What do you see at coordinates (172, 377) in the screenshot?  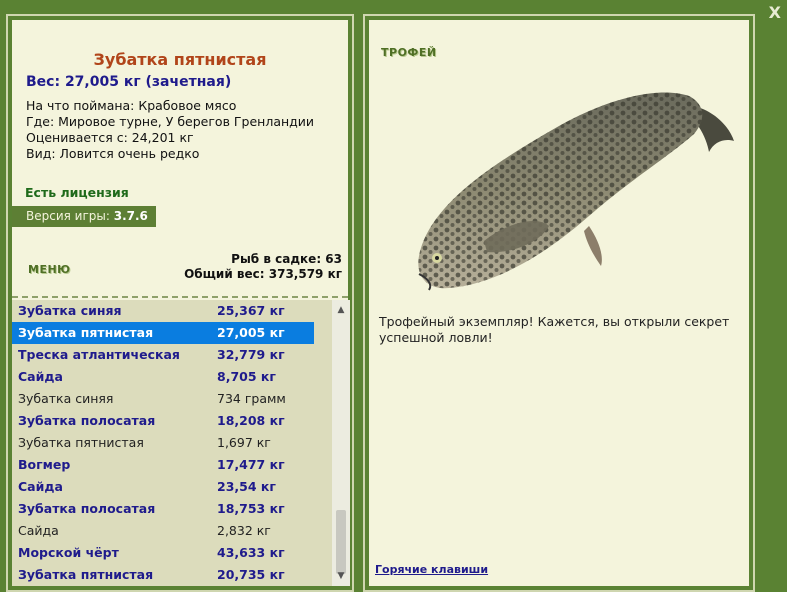 I see `catch-list-row: Сайда 8,705 кг` at bounding box center [172, 377].